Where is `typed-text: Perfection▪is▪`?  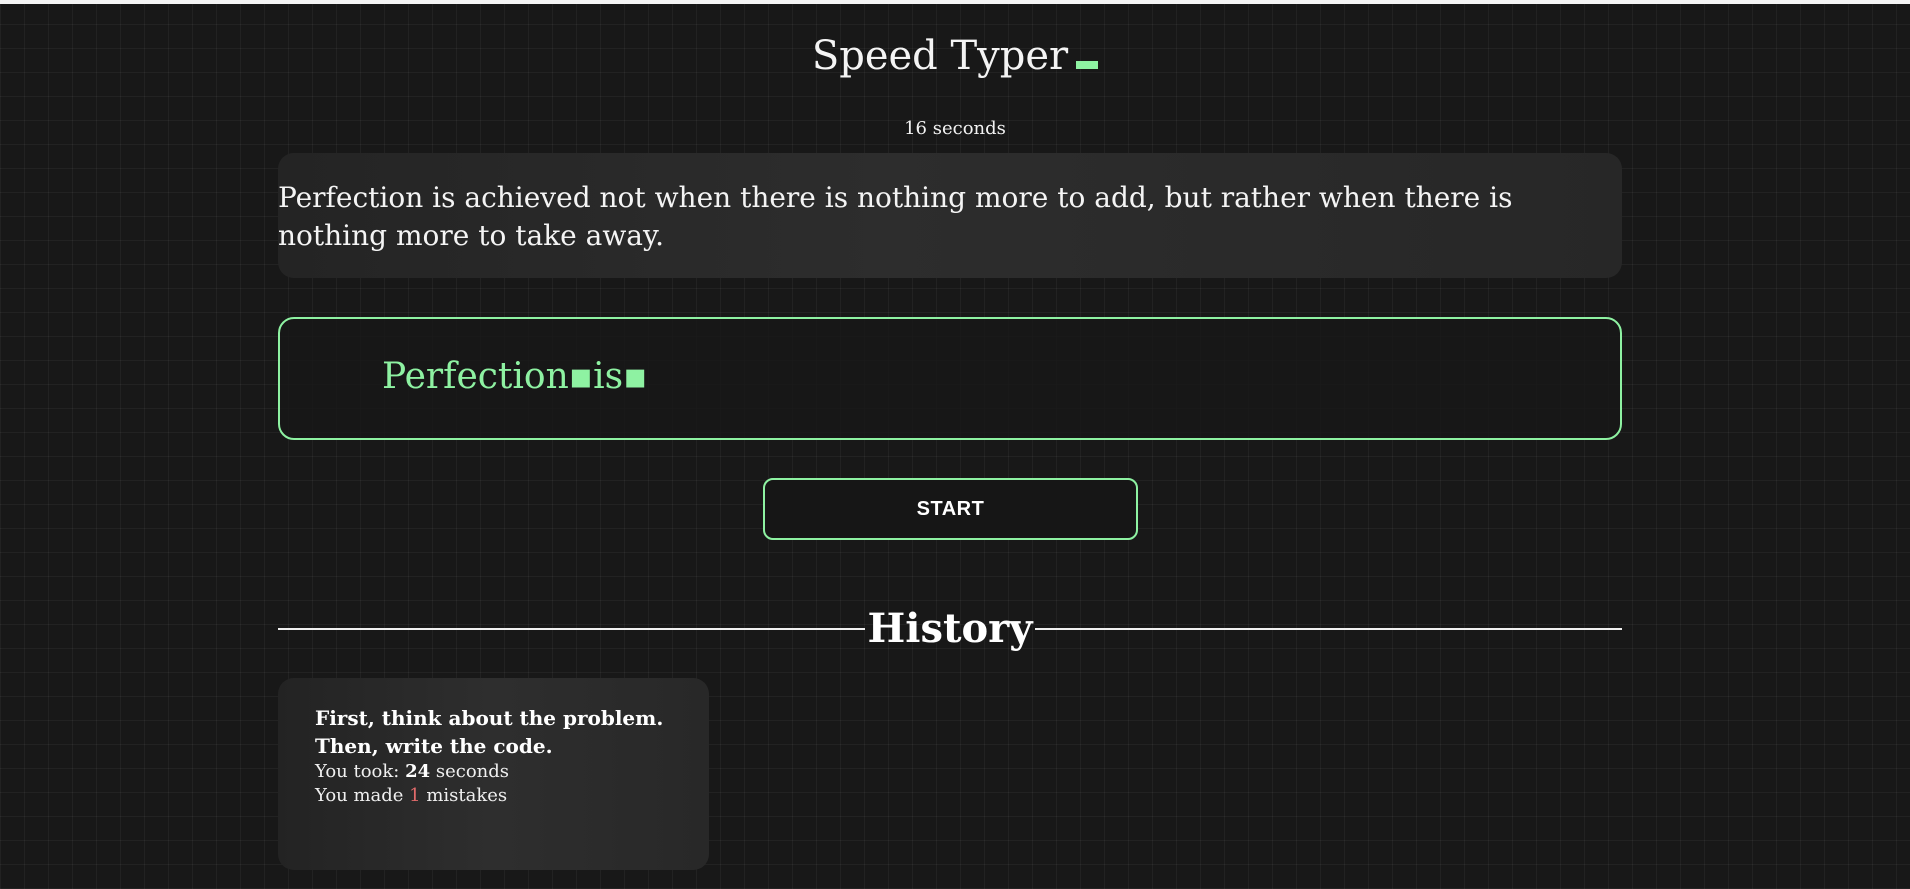
typed-text: Perfection▪is▪ is located at coordinates (515, 376).